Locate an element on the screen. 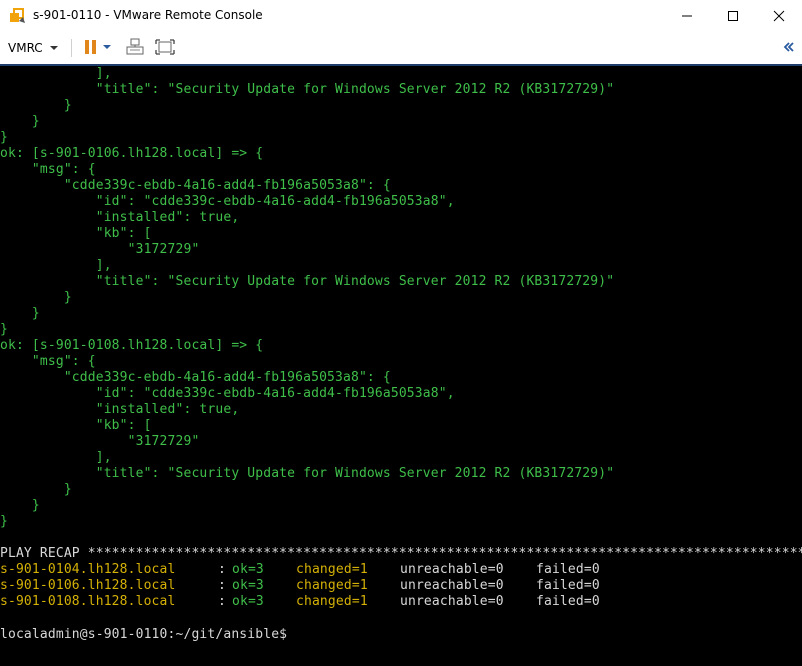  toolbar: VMRC is located at coordinates (401, 47).